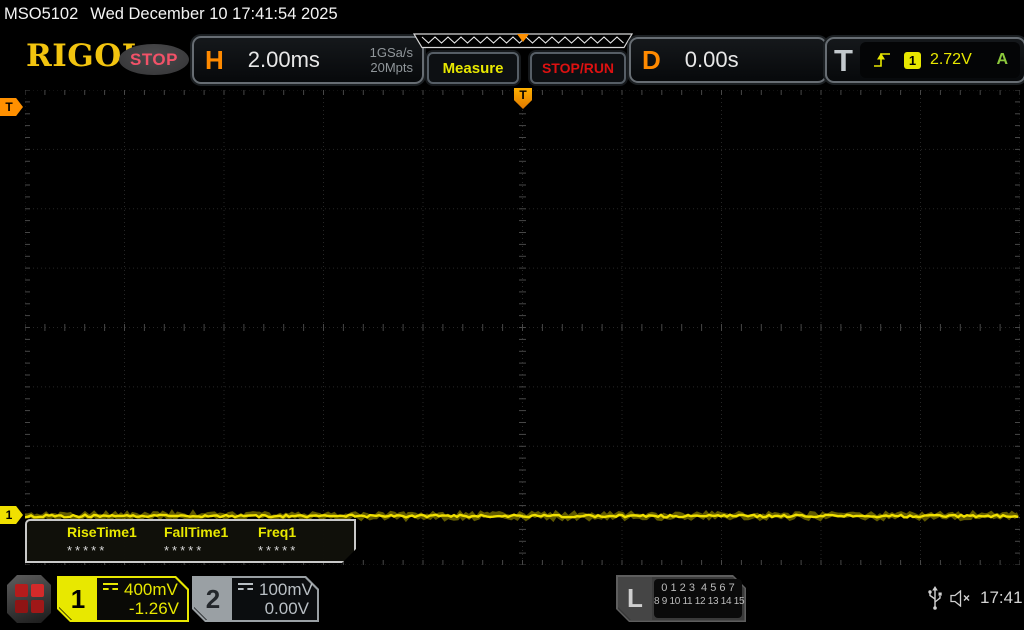 This screenshot has width=1024, height=630. What do you see at coordinates (277, 532) in the screenshot?
I see `measurement-label: Freq1` at bounding box center [277, 532].